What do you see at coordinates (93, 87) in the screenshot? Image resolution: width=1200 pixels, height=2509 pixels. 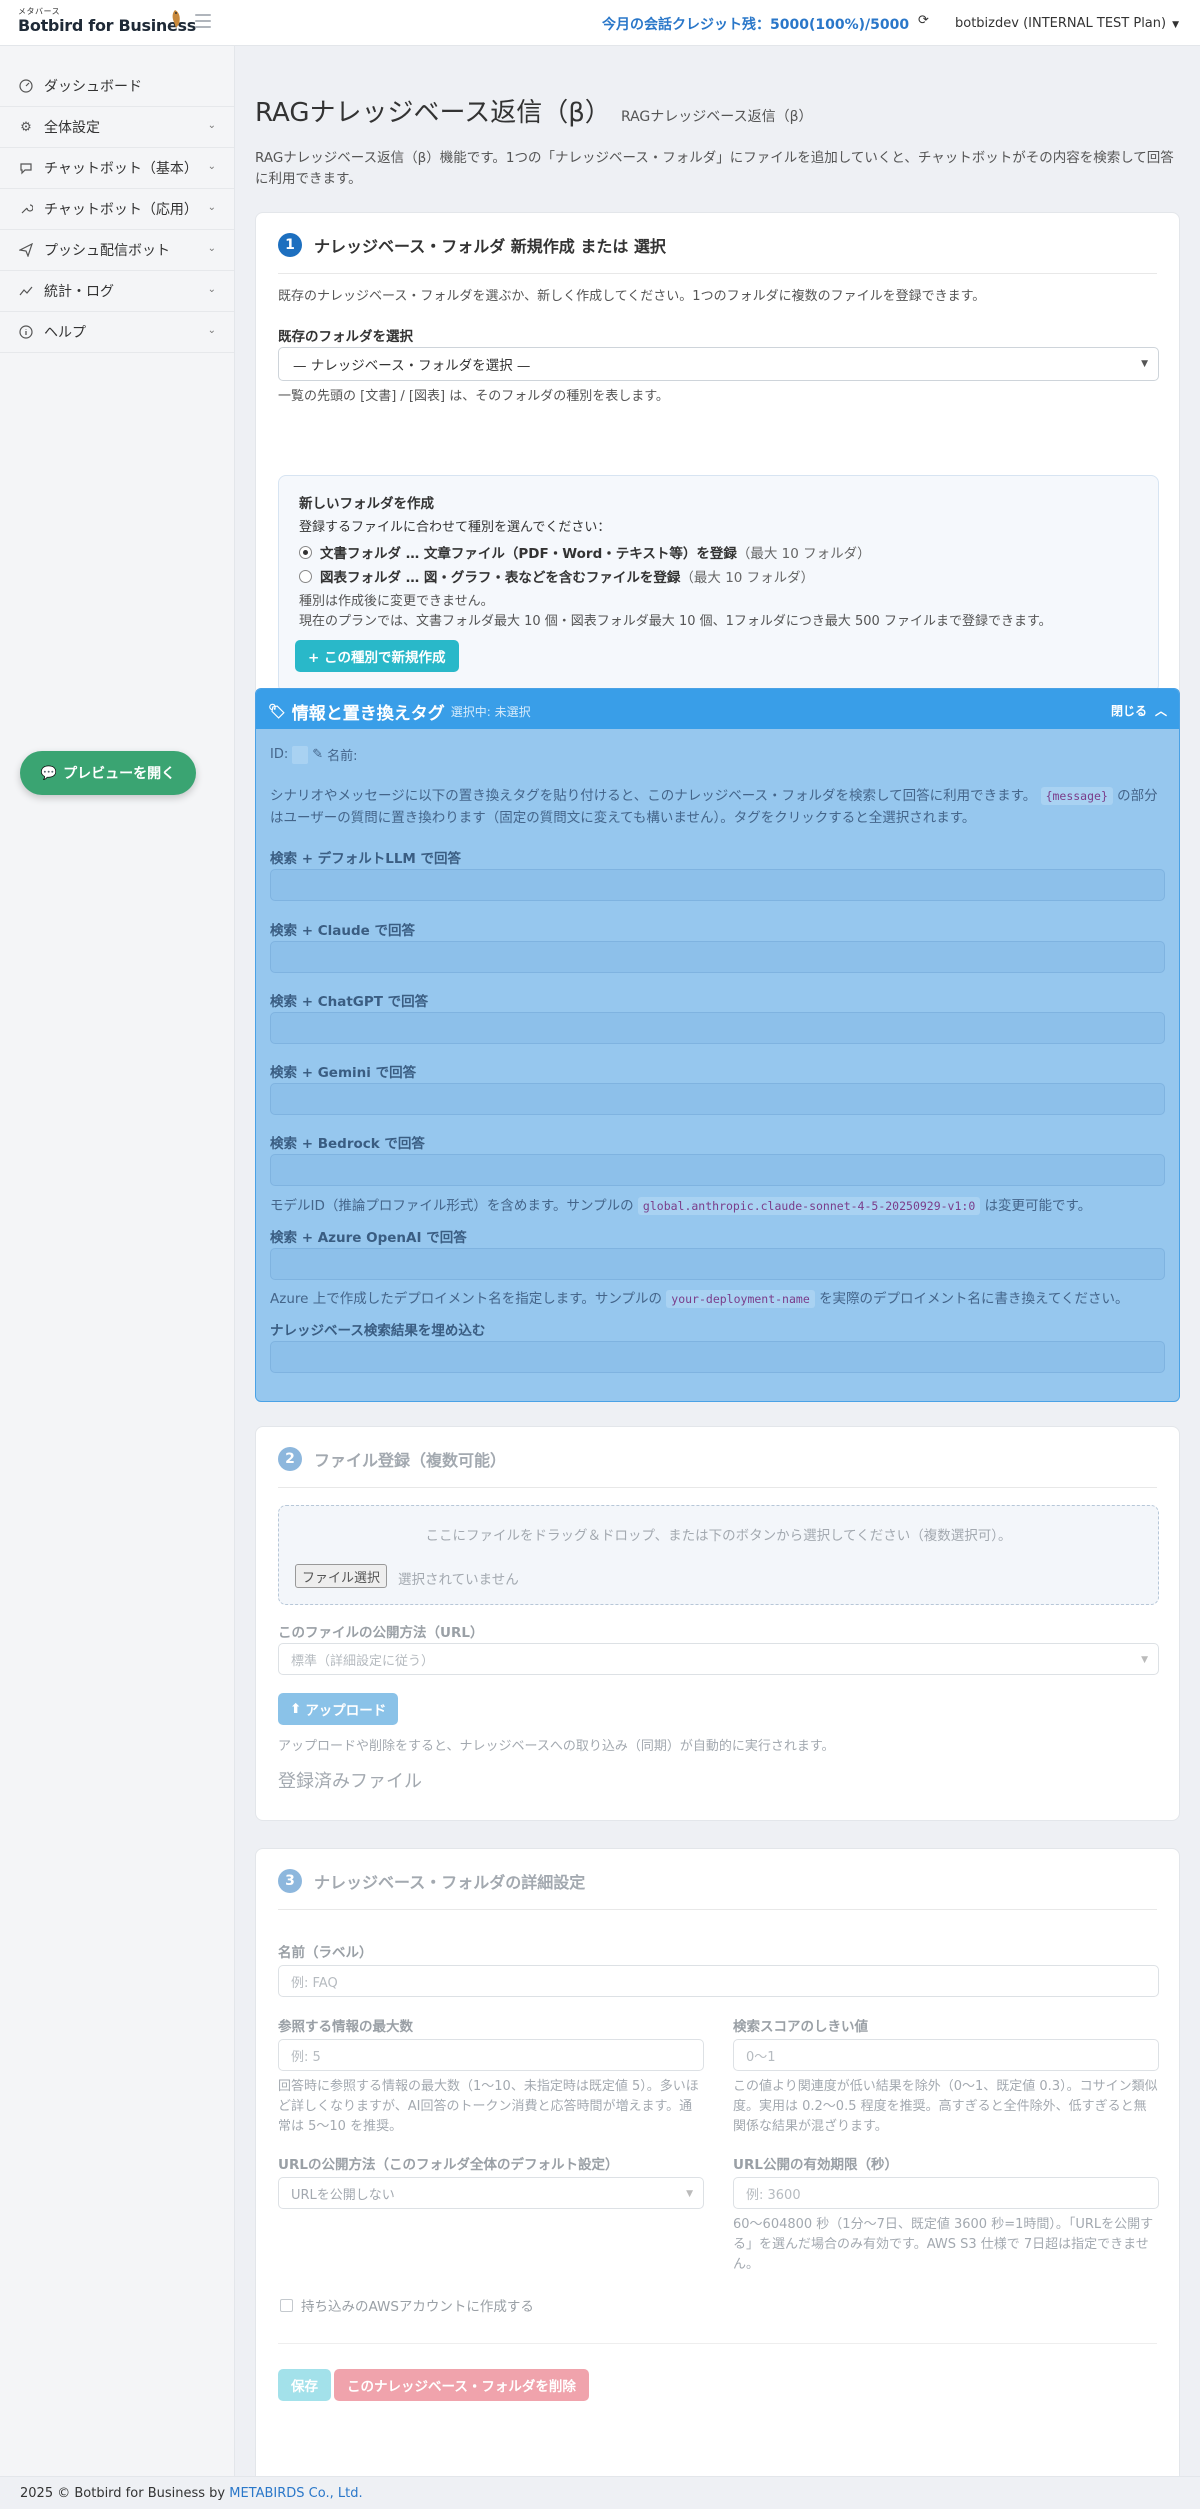 I see `sidebar-item-label: ダッシュボード` at bounding box center [93, 87].